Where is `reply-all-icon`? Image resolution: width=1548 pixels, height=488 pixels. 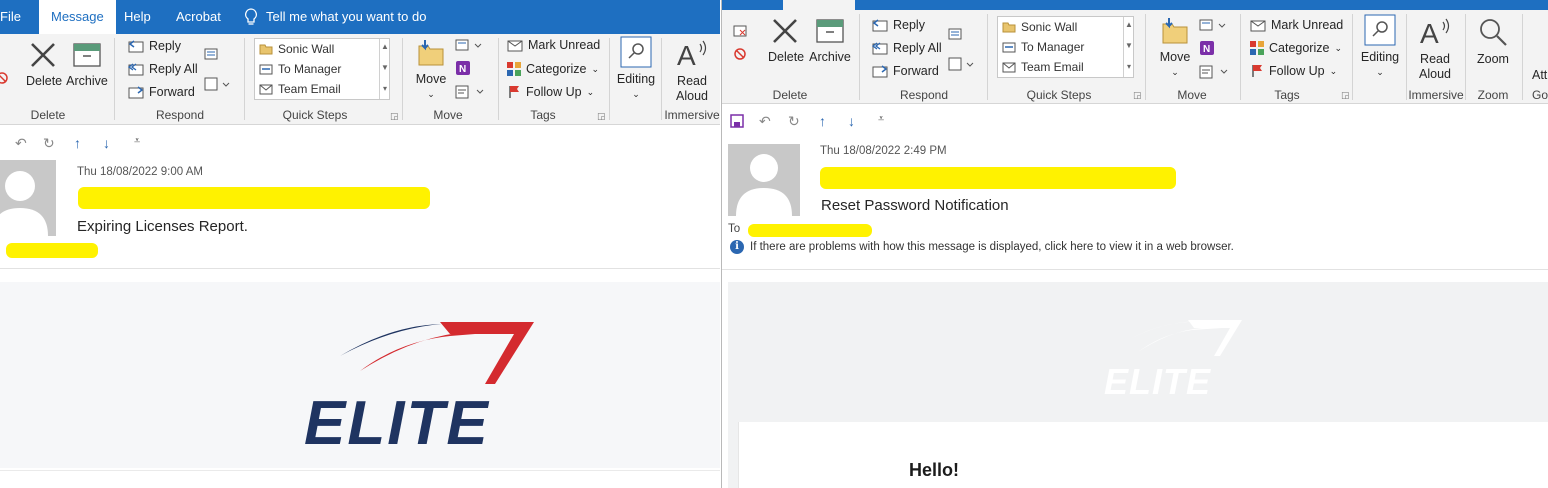 reply-all-icon is located at coordinates (136, 69).